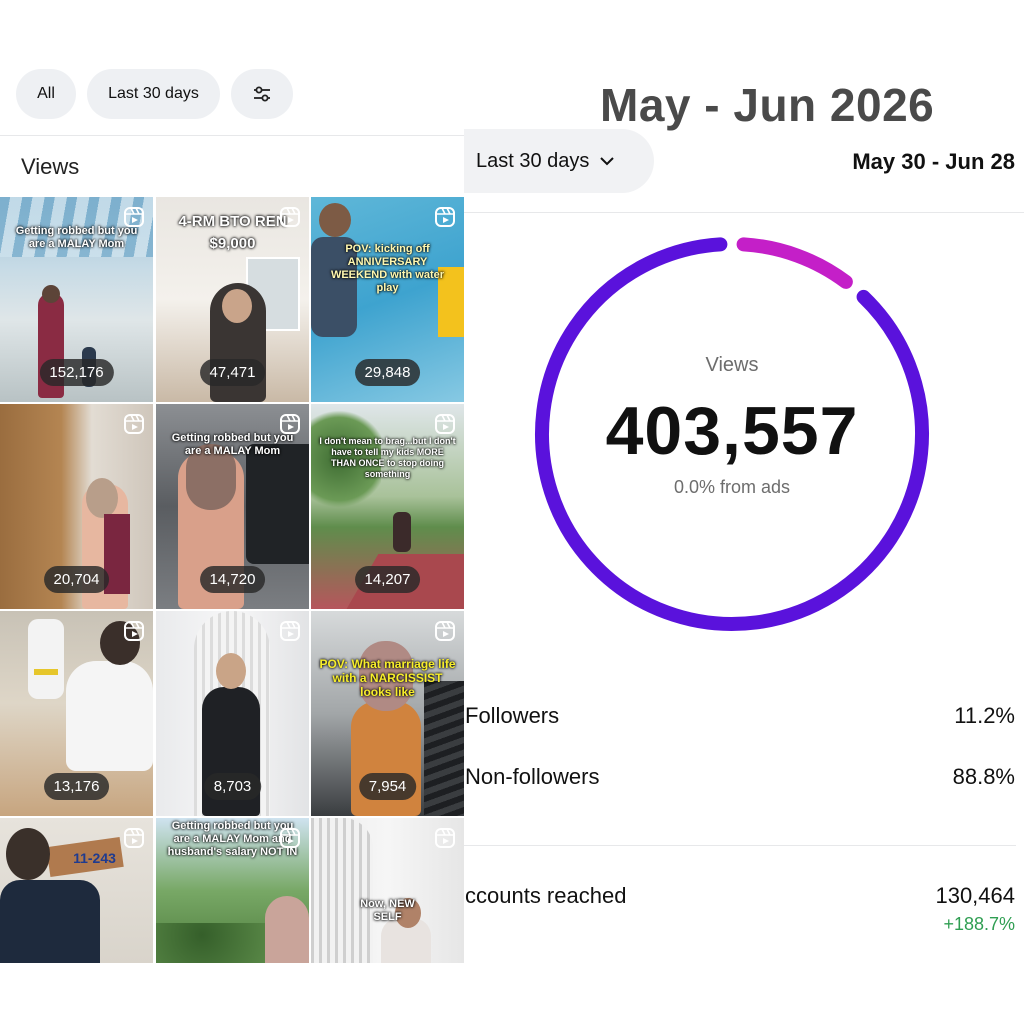  I want to click on reel-view-count: 8,703, so click(232, 786).